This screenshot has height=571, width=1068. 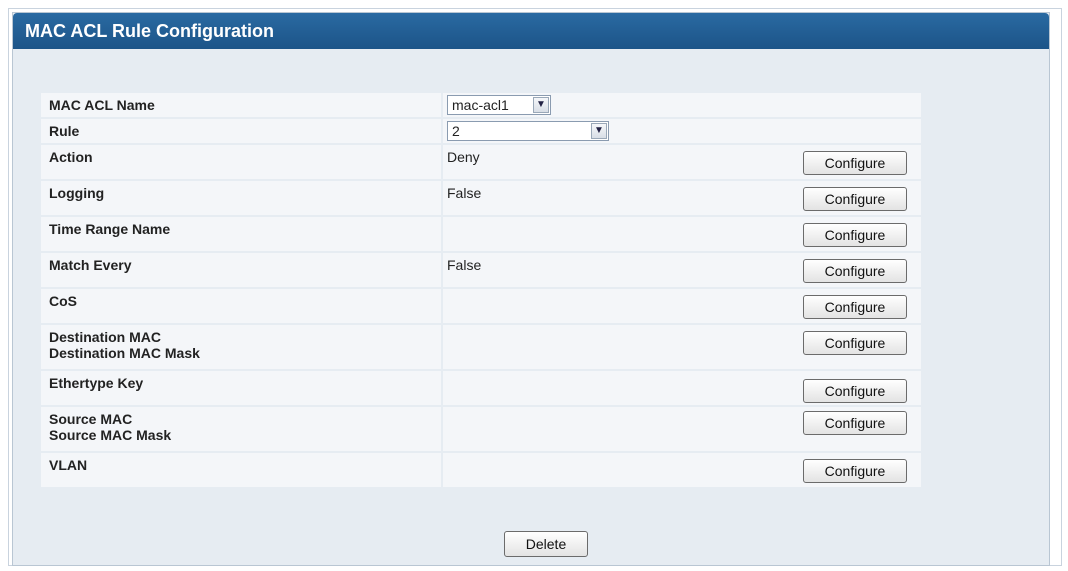 What do you see at coordinates (105, 337) in the screenshot?
I see `destination-mac-label-line1: Destination MAC` at bounding box center [105, 337].